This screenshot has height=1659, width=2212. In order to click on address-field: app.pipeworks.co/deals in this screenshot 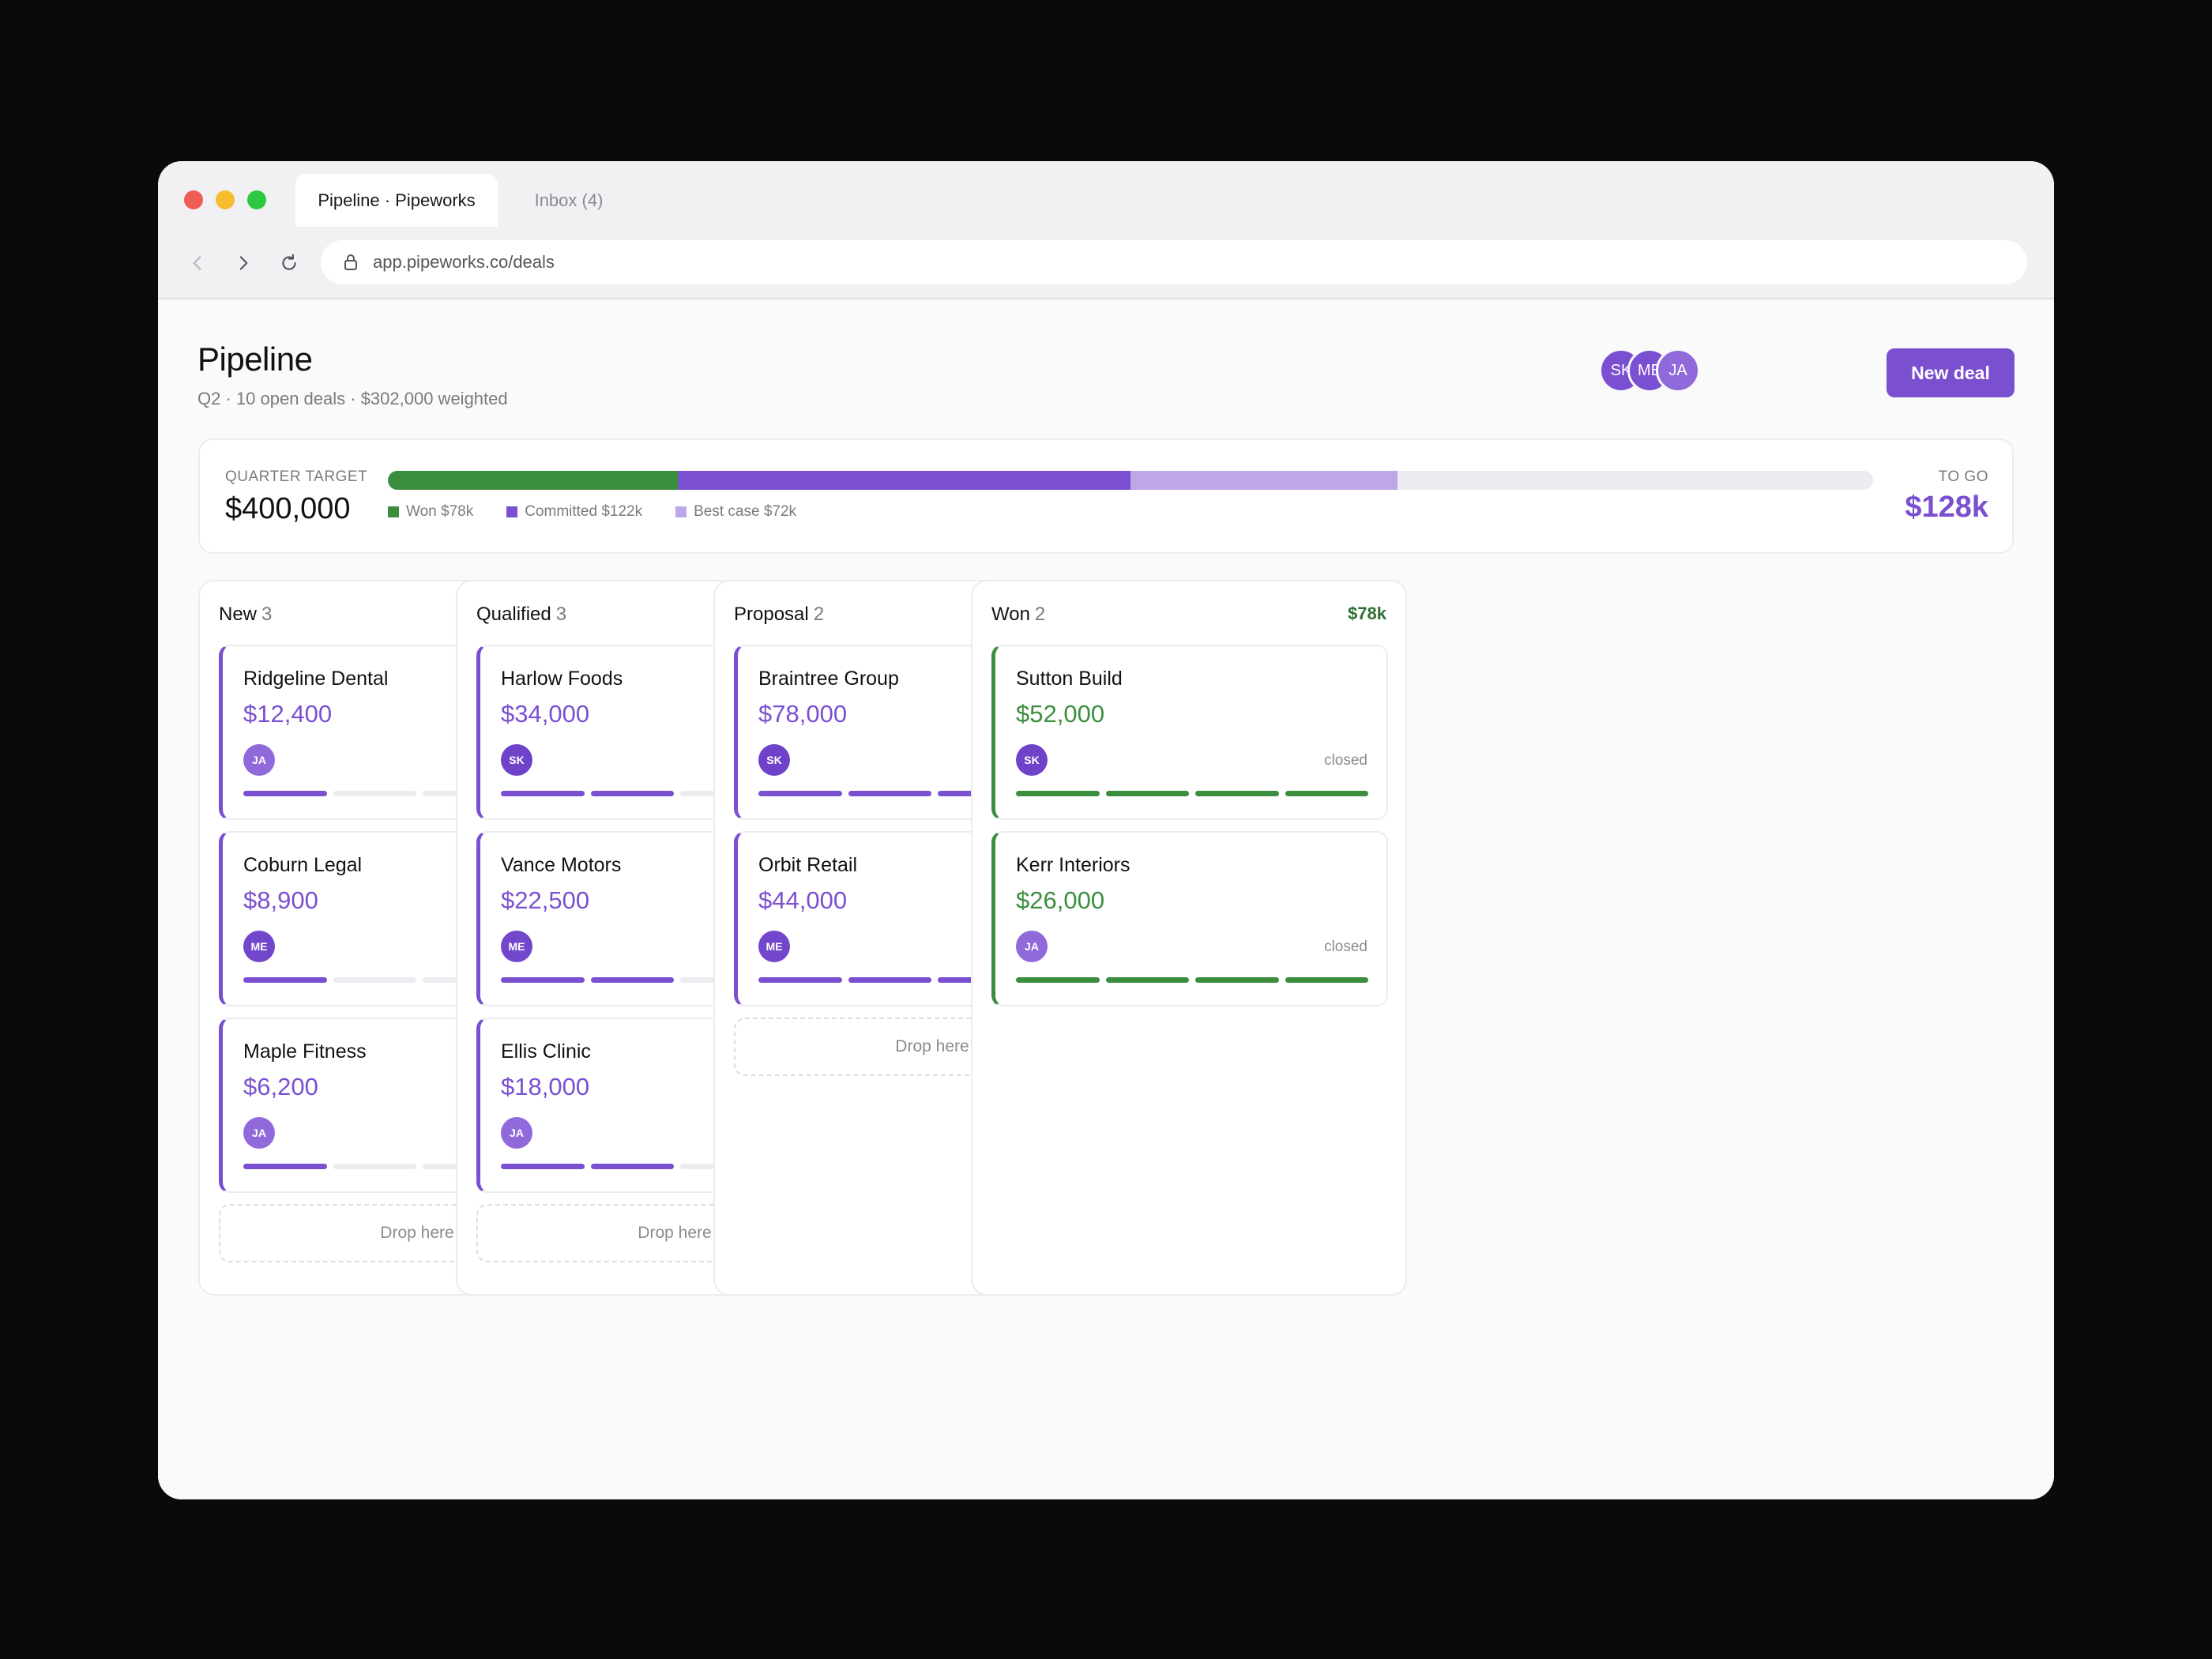, I will do `click(1174, 262)`.